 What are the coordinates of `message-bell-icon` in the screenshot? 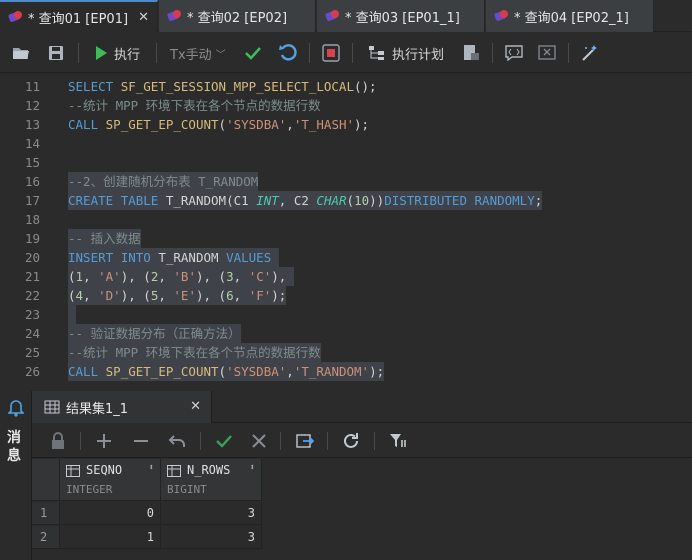 It's located at (16, 410).